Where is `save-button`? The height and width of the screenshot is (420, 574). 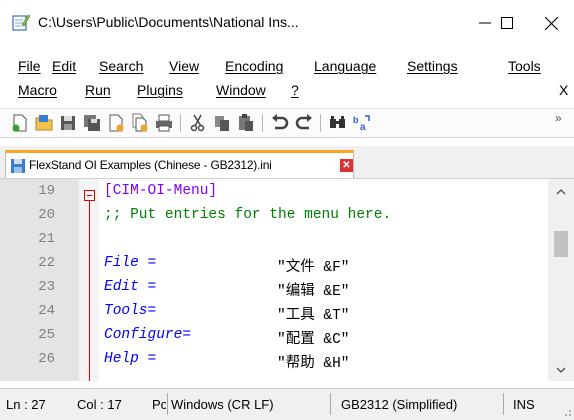 save-button is located at coordinates (68, 123).